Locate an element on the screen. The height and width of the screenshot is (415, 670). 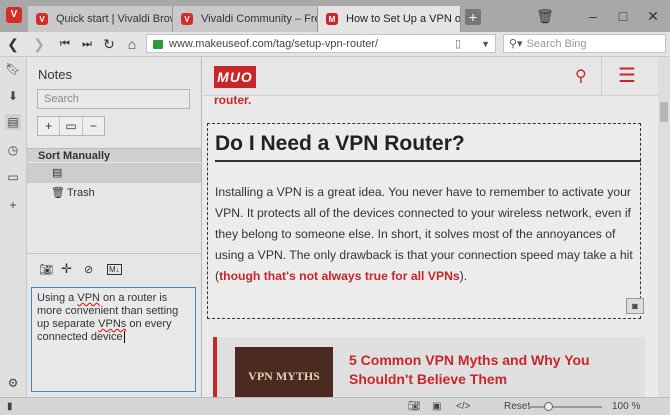
search-placeholder: Search Bing is located at coordinates (556, 43).